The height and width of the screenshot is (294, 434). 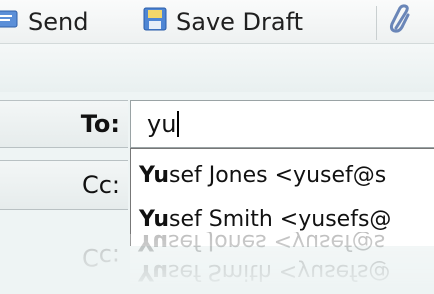 I want to click on attach-button, so click(x=401, y=22).